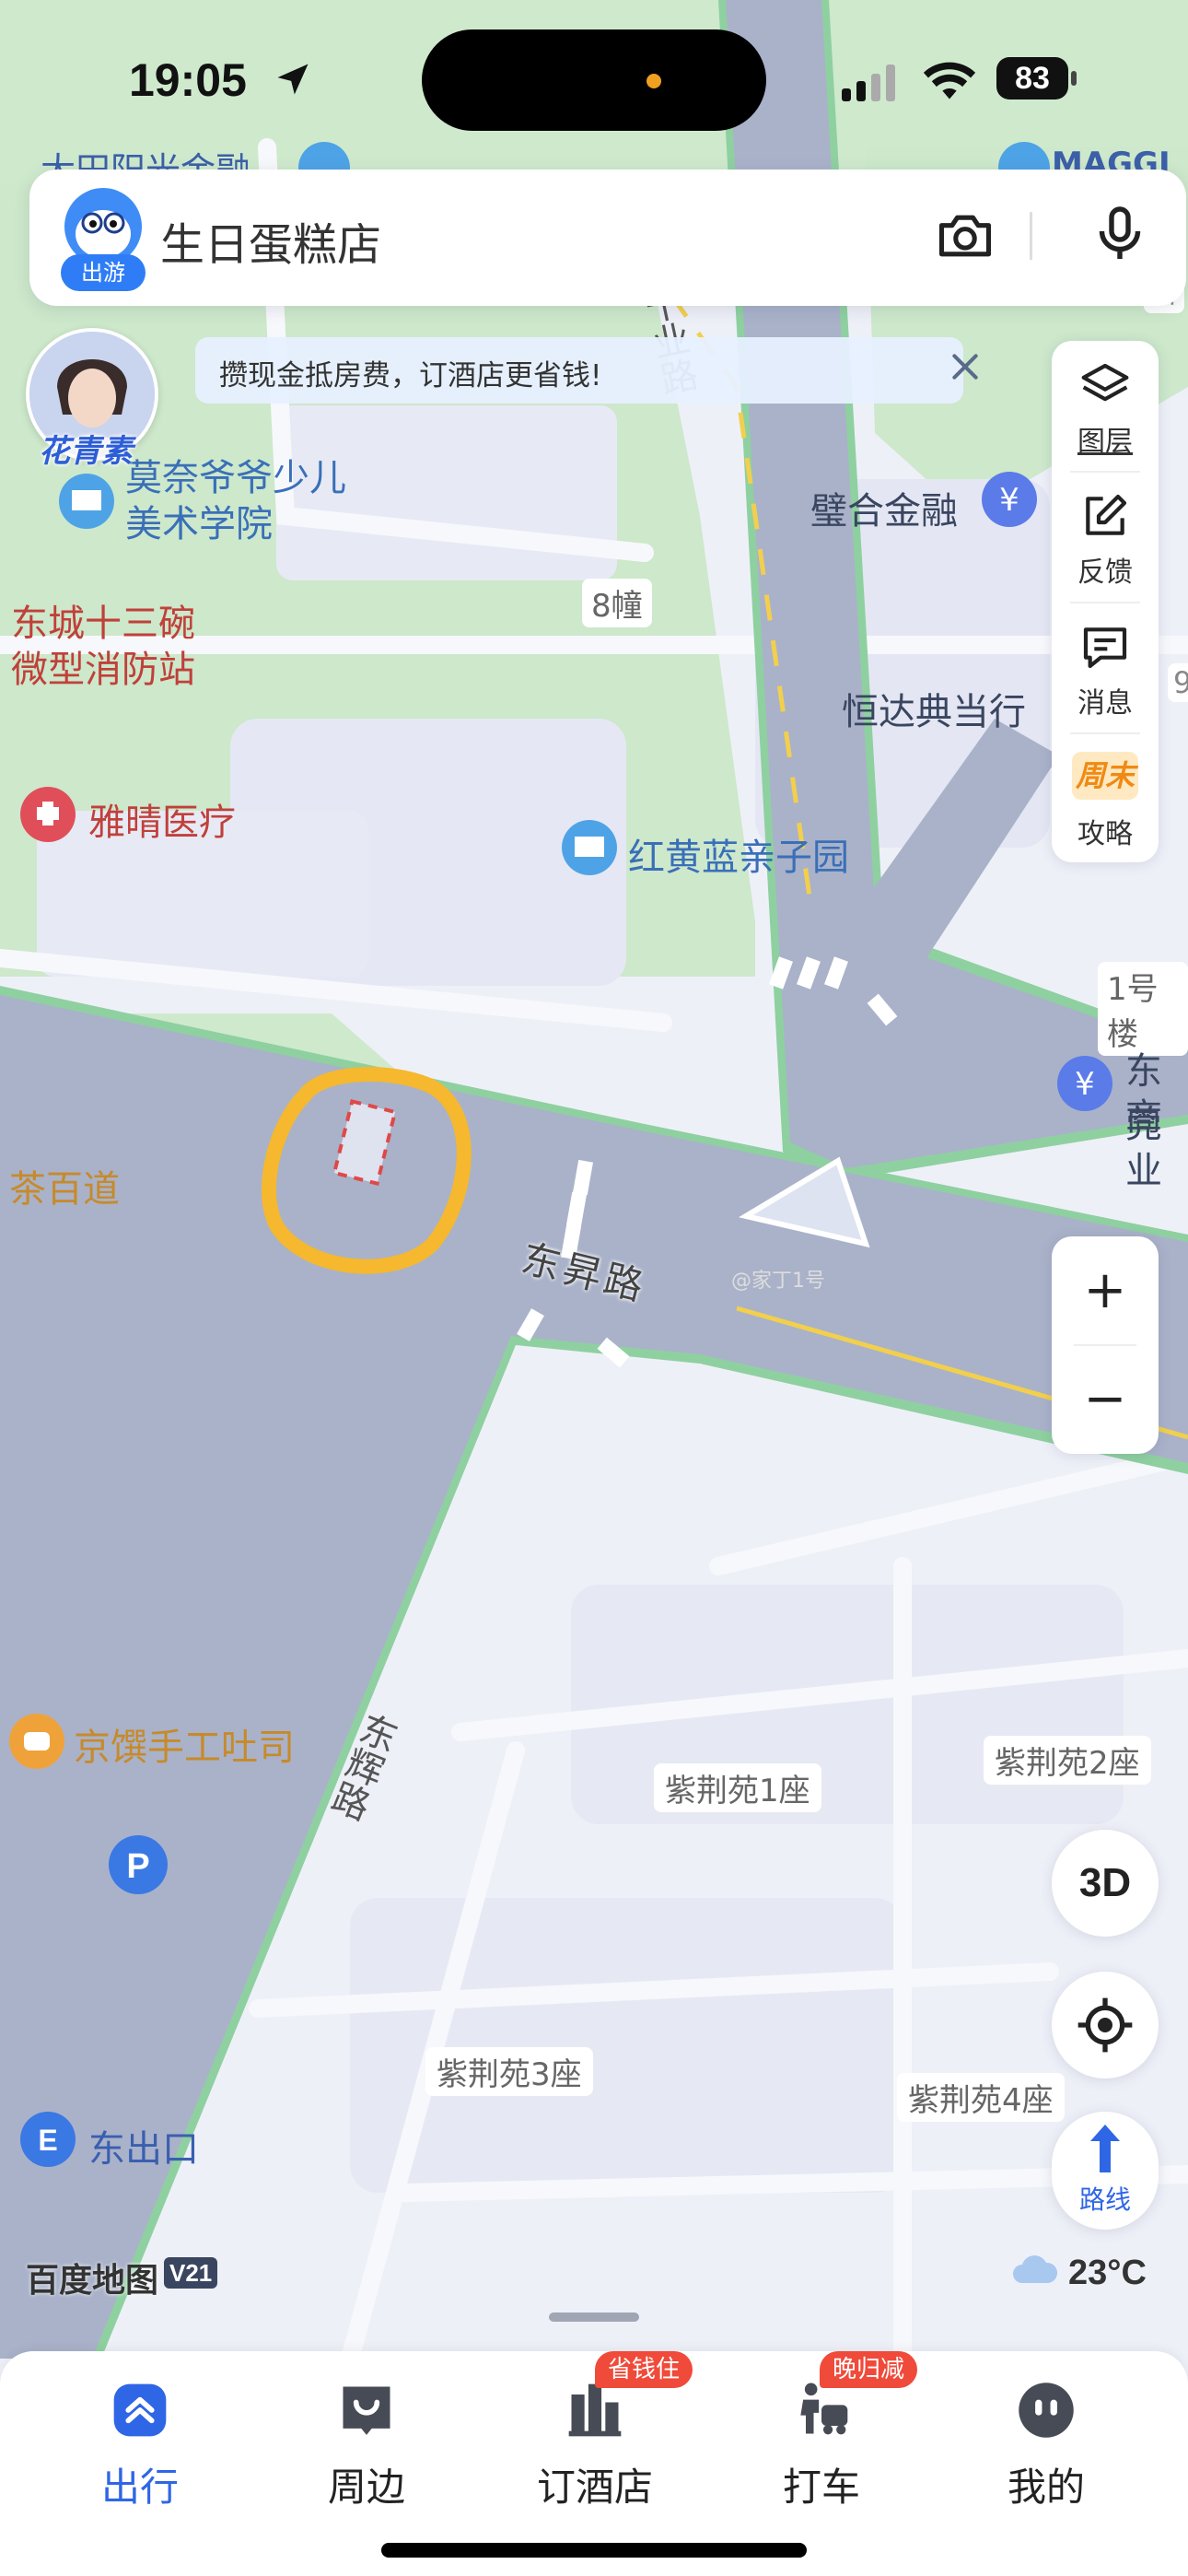 This screenshot has height=2576, width=1188. What do you see at coordinates (270, 240) in the screenshot?
I see `search-input: 生日蛋糕店` at bounding box center [270, 240].